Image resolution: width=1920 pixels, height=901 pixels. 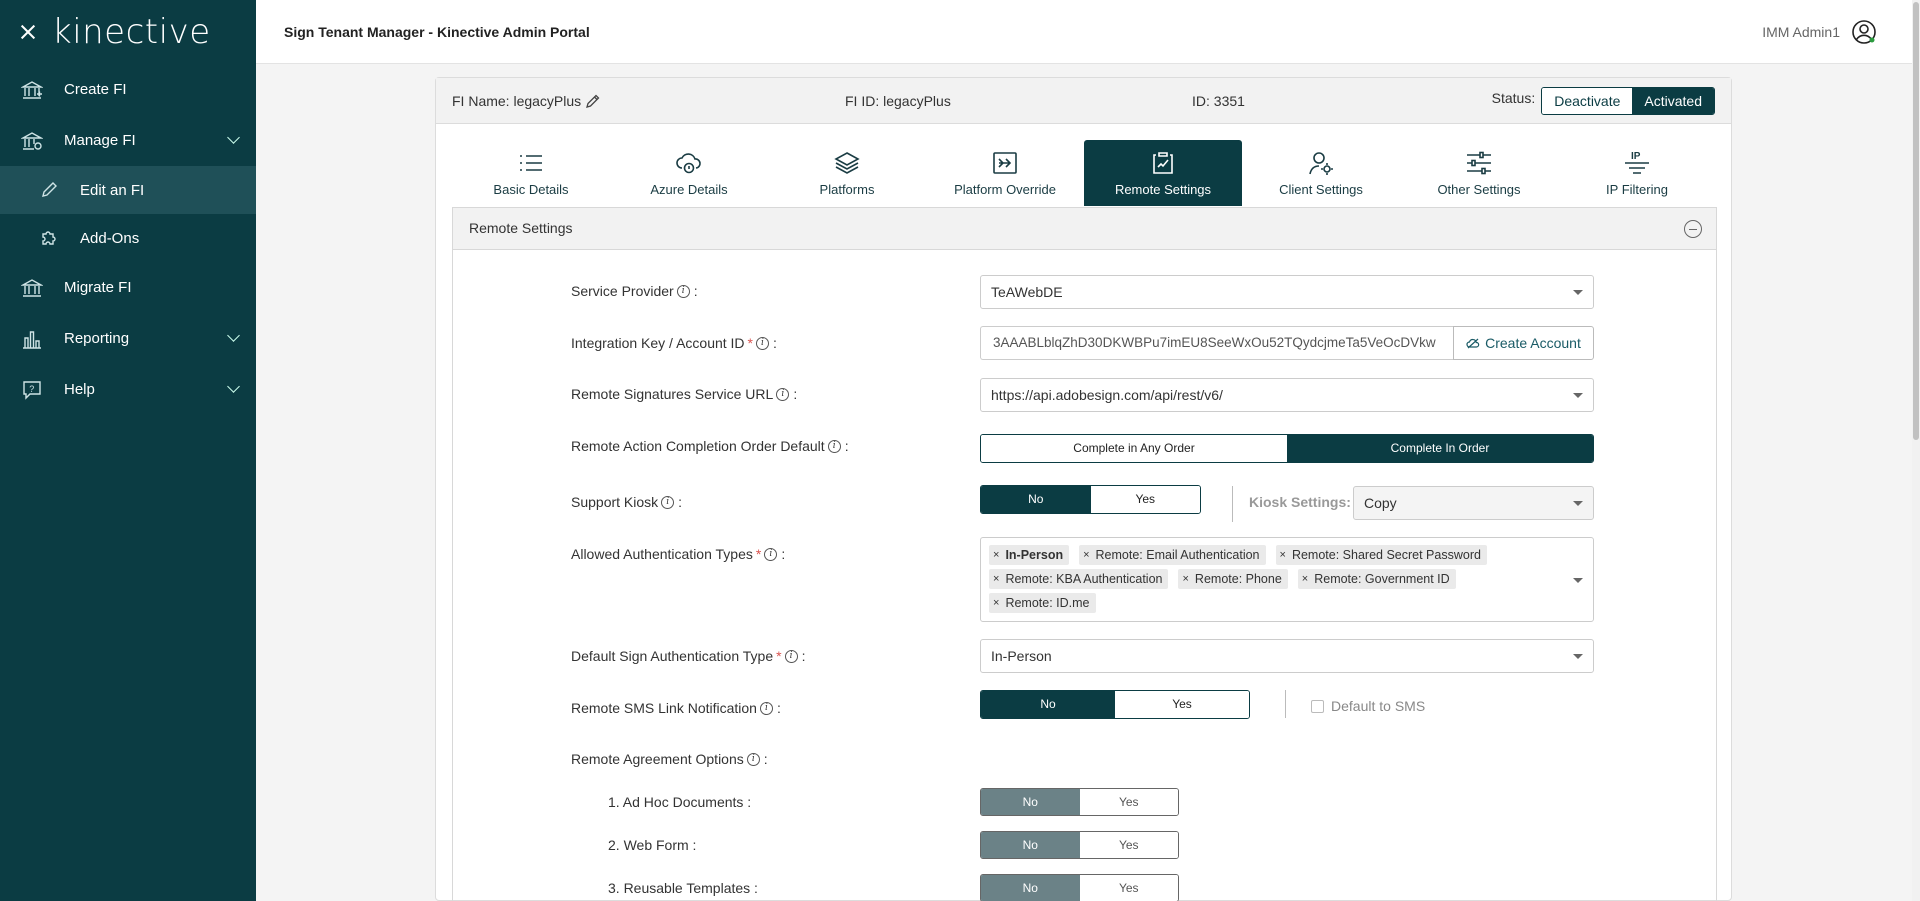 I want to click on cloud-sync-icon, so click(x=1473, y=343).